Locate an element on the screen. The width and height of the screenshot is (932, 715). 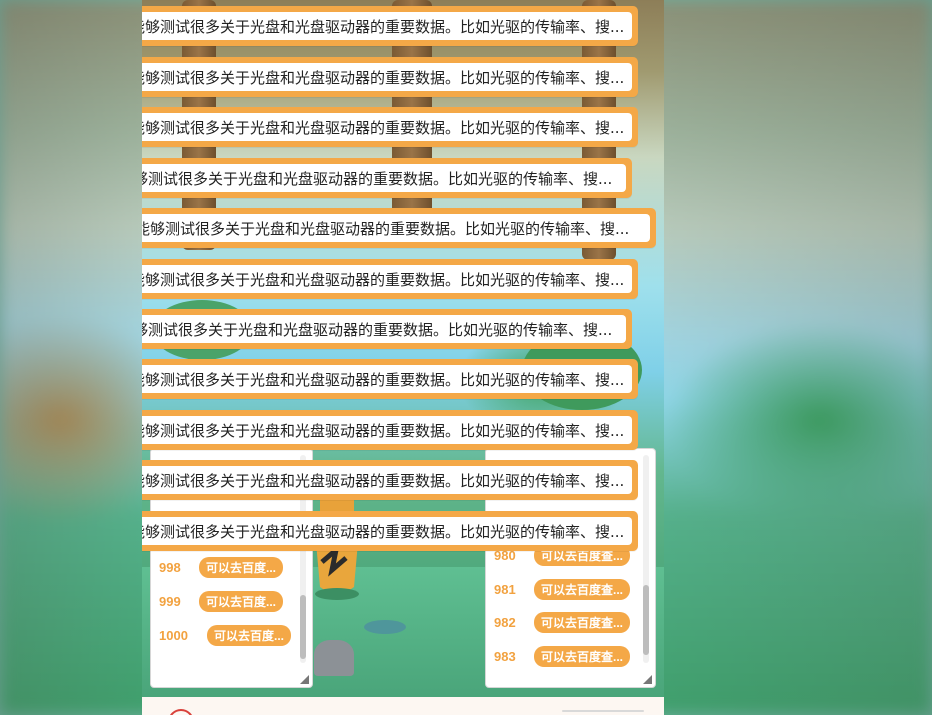
scrollbar is located at coordinates (646, 559).